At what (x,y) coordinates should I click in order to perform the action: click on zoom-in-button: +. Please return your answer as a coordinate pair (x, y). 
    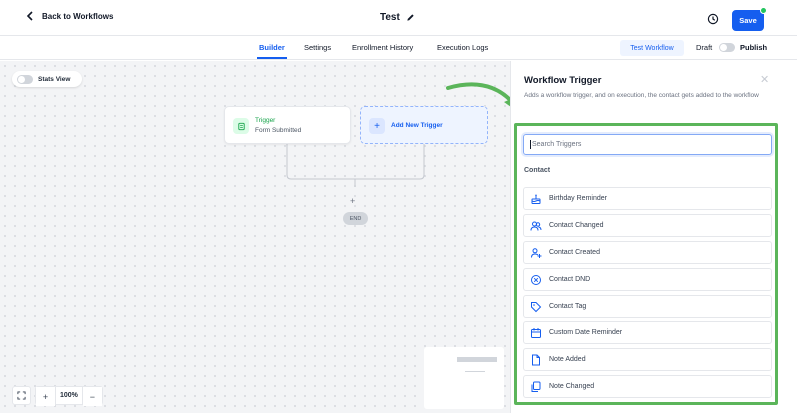
    Looking at the image, I should click on (45, 396).